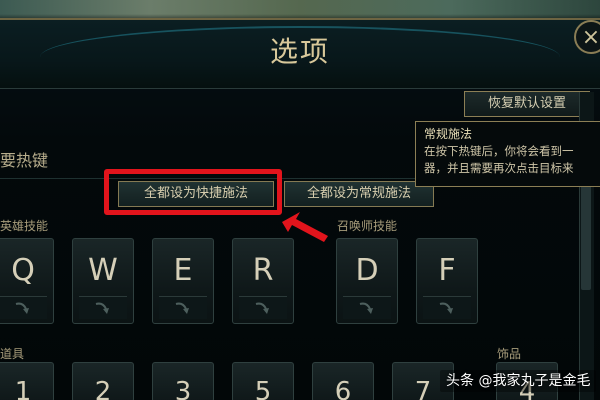 This screenshot has height=400, width=600. I want to click on key-hero-e: E, so click(183, 281).